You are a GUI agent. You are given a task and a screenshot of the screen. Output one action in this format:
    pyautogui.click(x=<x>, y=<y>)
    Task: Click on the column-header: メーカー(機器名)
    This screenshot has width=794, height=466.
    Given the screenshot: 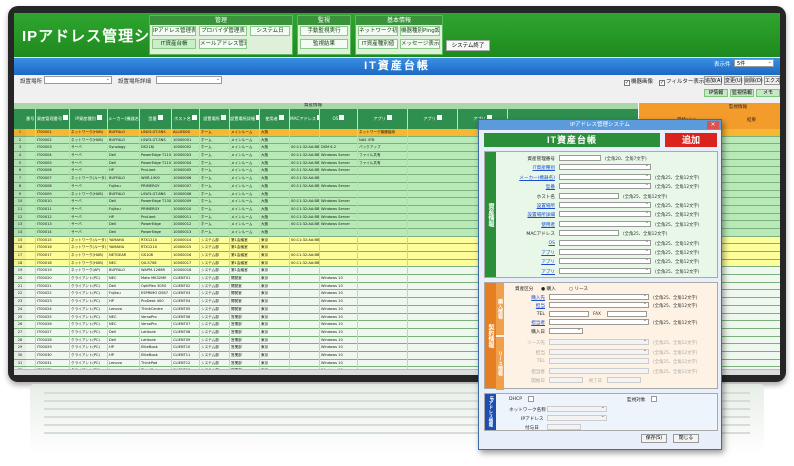 What is the action you would take?
    pyautogui.click(x=124, y=119)
    